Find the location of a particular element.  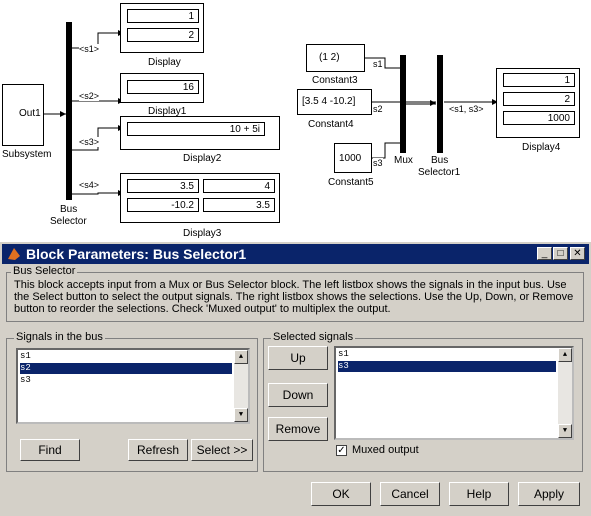

maximize-icon: □ is located at coordinates (560, 253).